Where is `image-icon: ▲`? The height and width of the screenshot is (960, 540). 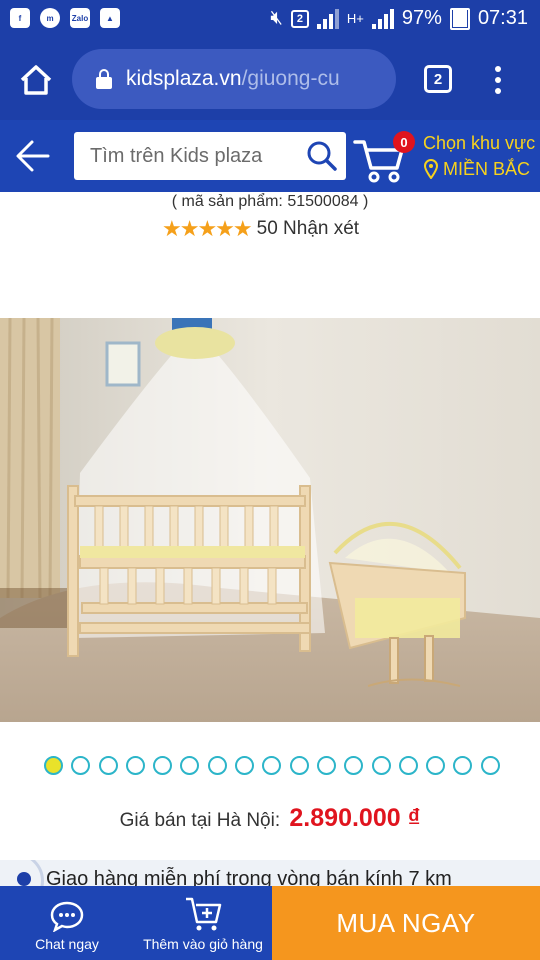
image-icon: ▲ is located at coordinates (110, 18).